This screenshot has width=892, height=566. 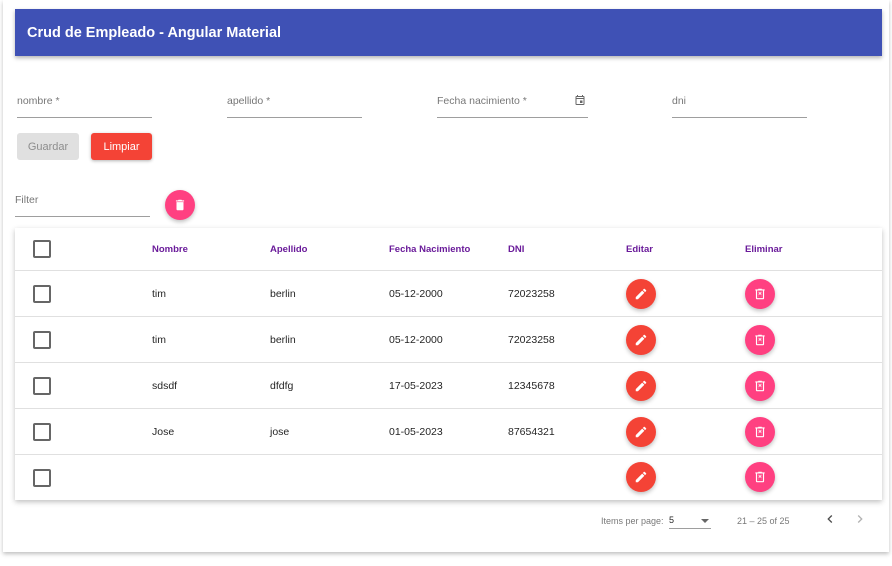 I want to click on header-nombre: Nombre, so click(x=170, y=249).